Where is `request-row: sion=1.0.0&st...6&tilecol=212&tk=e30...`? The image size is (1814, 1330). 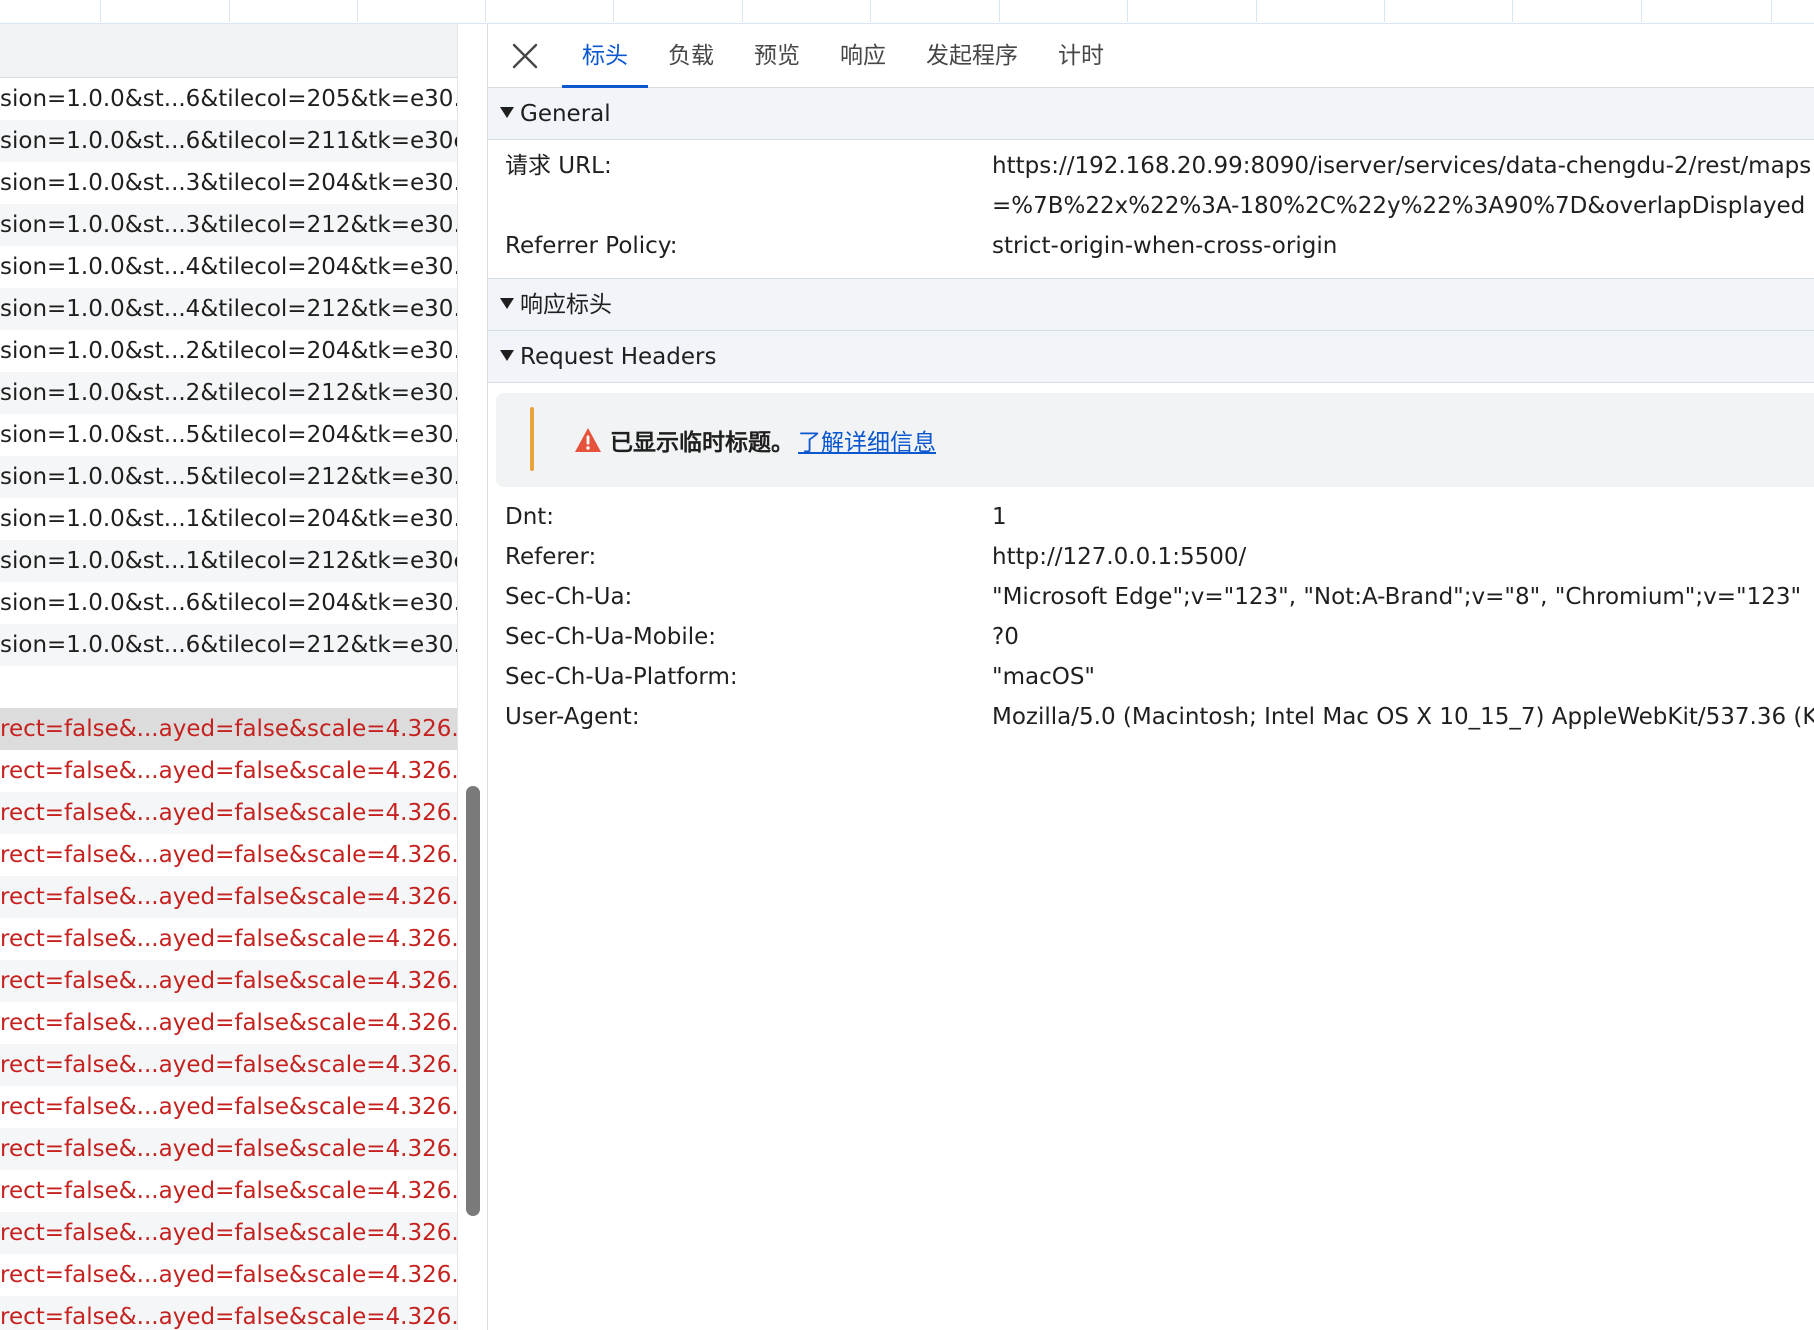 request-row: sion=1.0.0&st...6&tilecol=212&tk=e30... is located at coordinates (228, 645).